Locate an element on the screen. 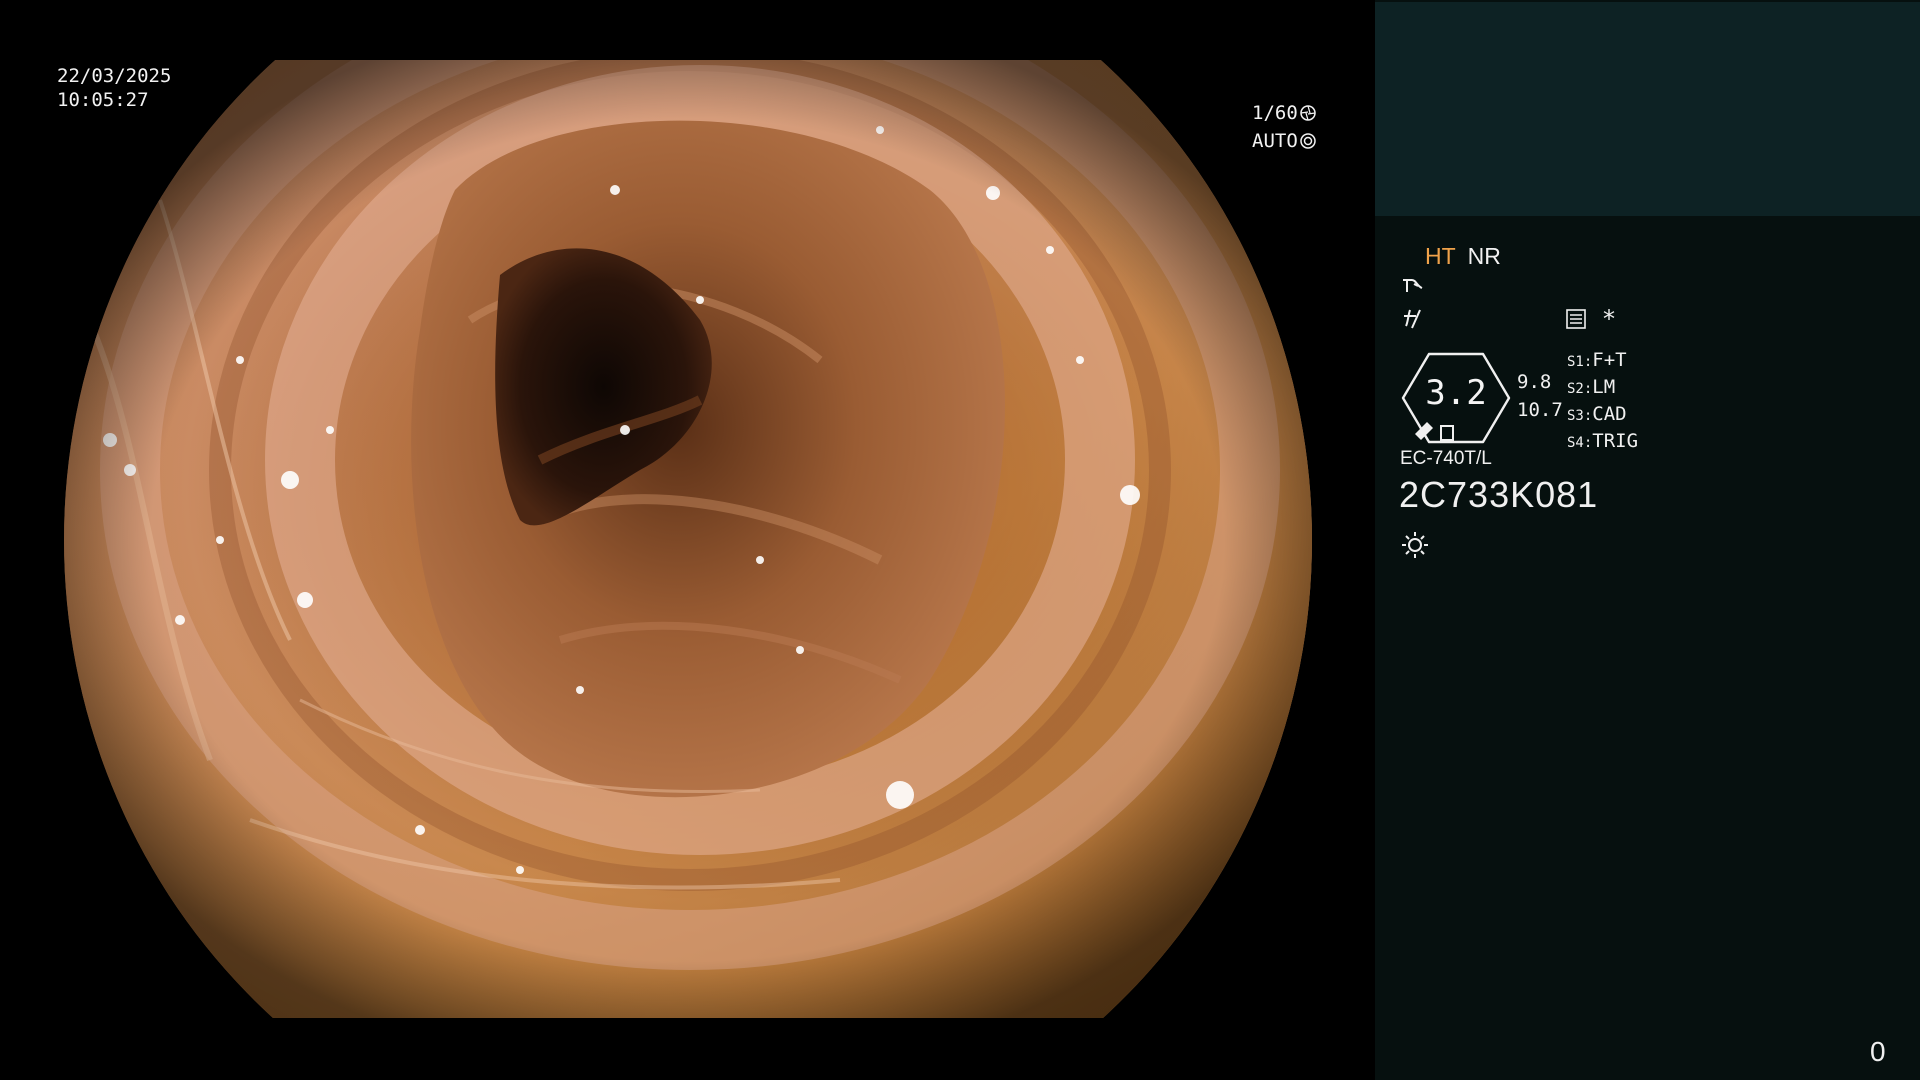  switch-key: S2 is located at coordinates (1575, 389).